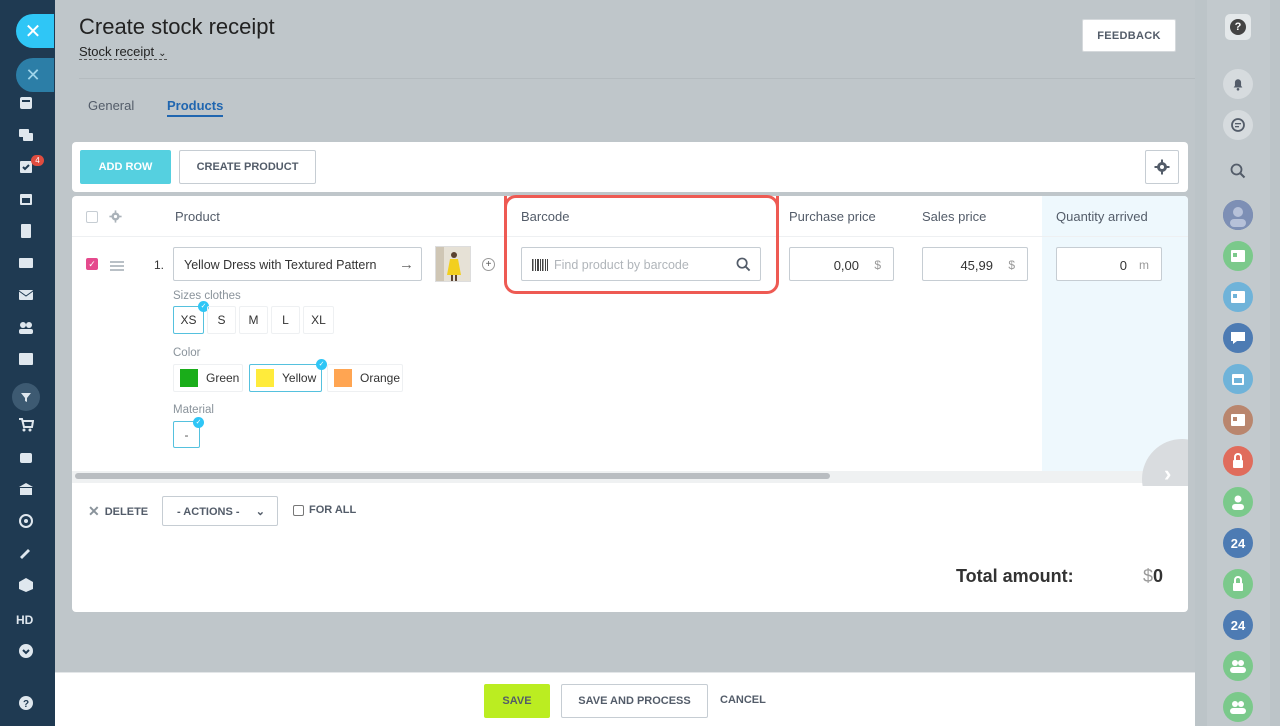 This screenshot has height=726, width=1280. What do you see at coordinates (1011, 265) in the screenshot?
I see `sales-price-currency: $` at bounding box center [1011, 265].